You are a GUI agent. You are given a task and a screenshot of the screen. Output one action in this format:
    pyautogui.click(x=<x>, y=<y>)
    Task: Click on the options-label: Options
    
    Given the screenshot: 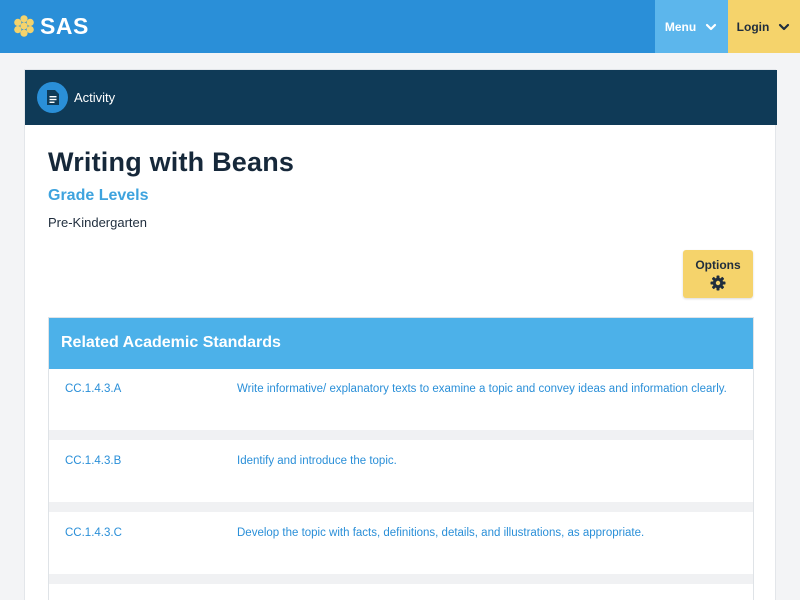 What is the action you would take?
    pyautogui.click(x=718, y=264)
    